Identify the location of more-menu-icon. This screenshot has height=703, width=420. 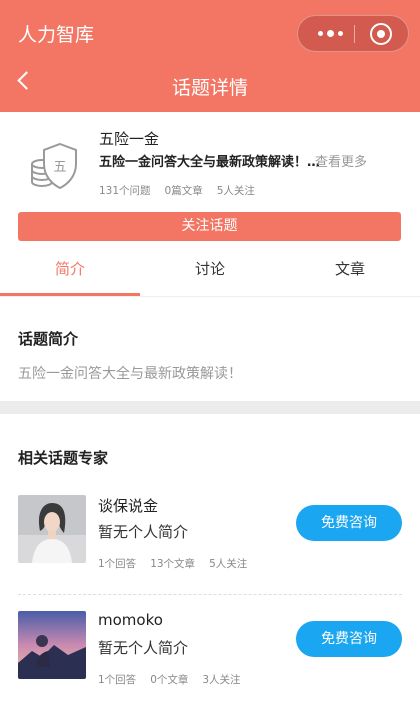
(330, 33).